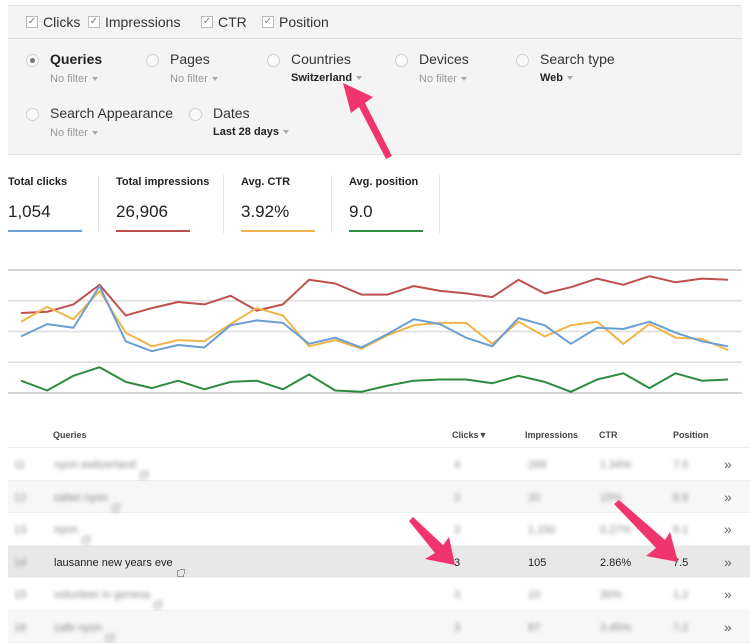 The width and height of the screenshot is (750, 643). What do you see at coordinates (650, 535) in the screenshot?
I see `annotation-arrow-position` at bounding box center [650, 535].